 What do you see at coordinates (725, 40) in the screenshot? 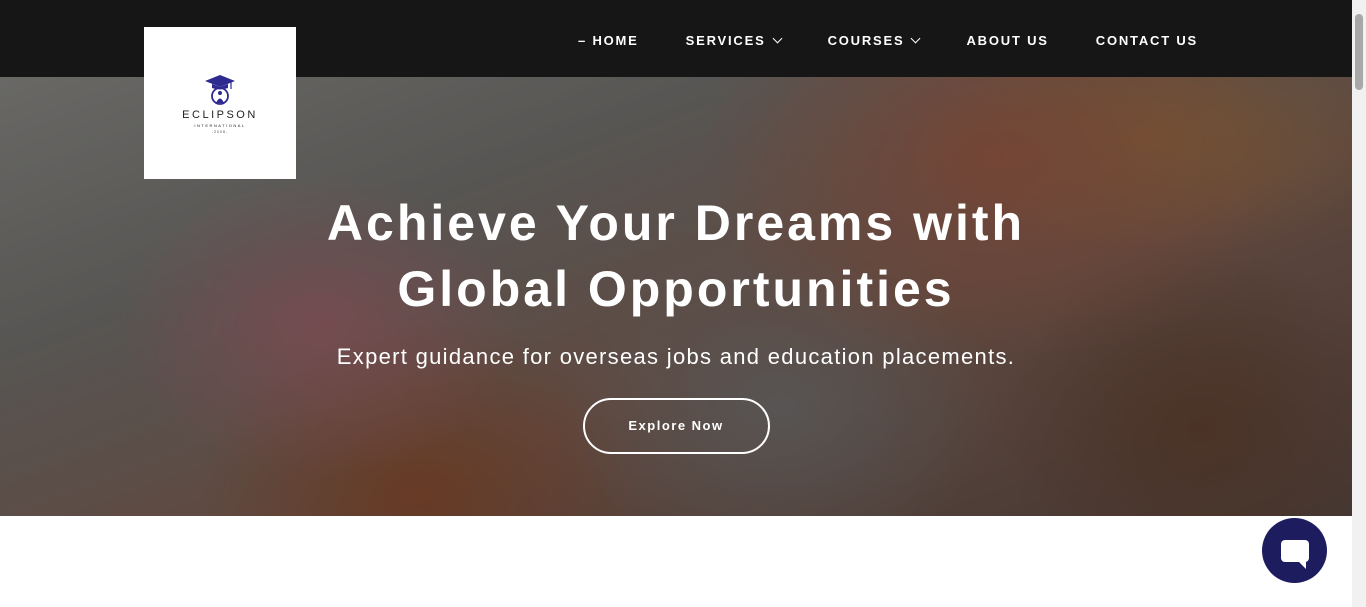
I see `nav-services-label: SERVICES` at bounding box center [725, 40].